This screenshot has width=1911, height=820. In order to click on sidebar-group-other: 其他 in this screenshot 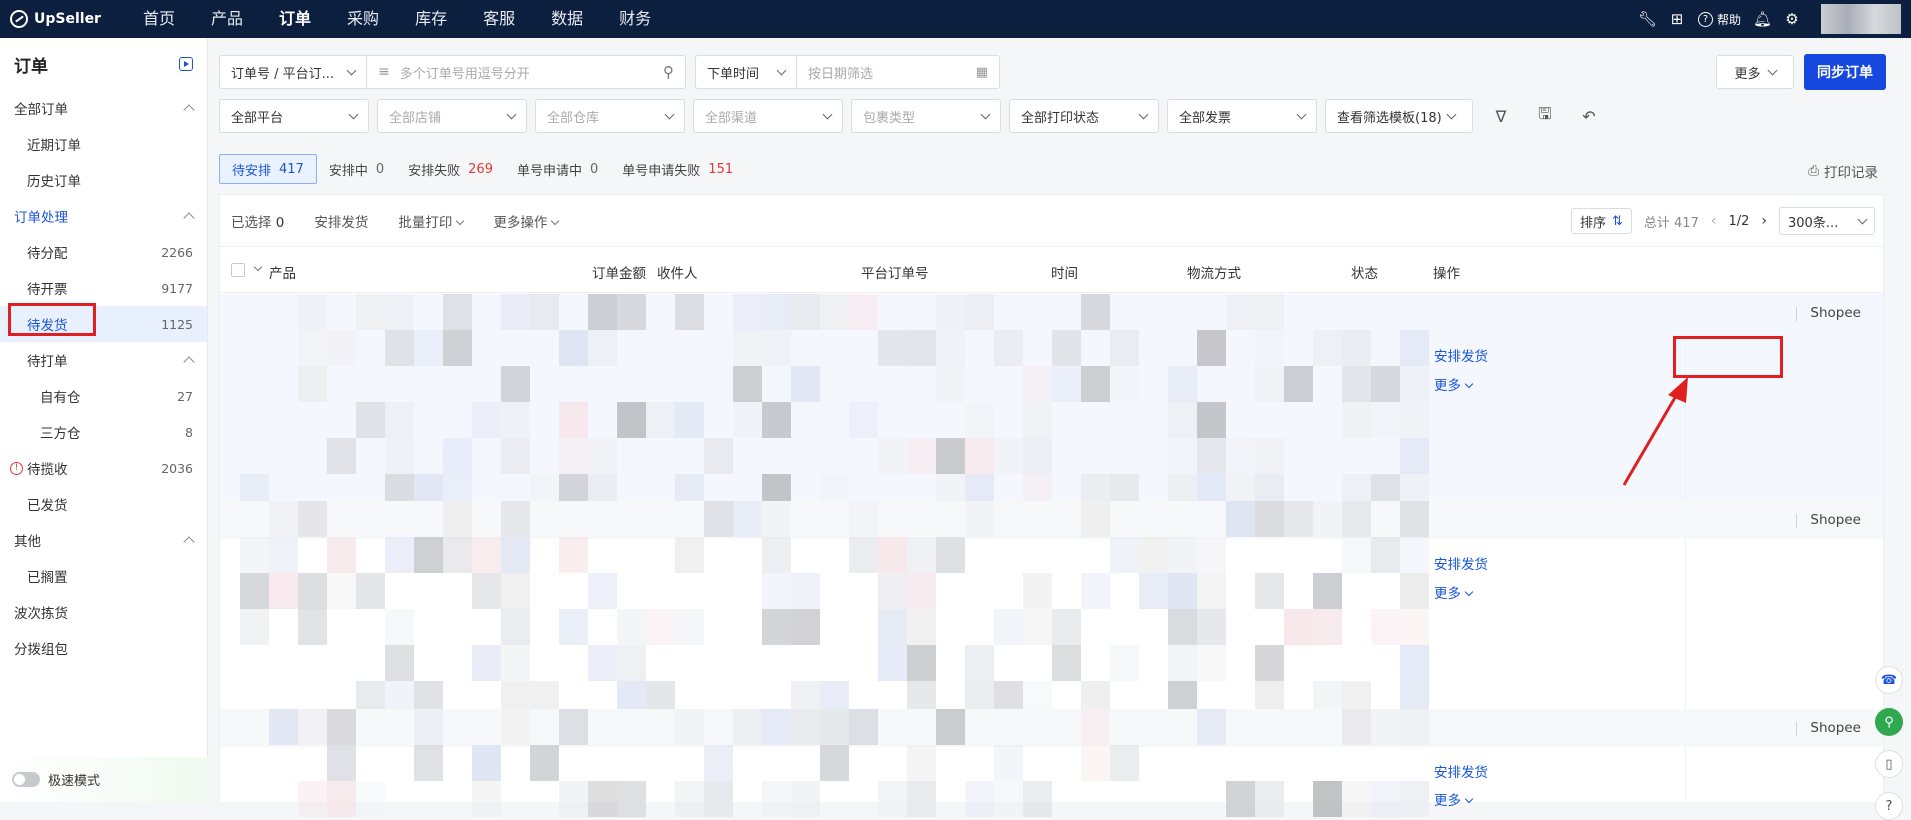, I will do `click(103, 540)`.